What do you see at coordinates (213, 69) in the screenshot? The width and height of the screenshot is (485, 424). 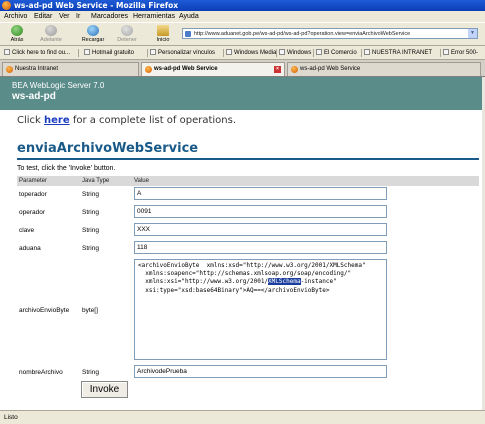 I see `tab-ws-ad-pd-active: ws-ad-pd Web Service ×` at bounding box center [213, 69].